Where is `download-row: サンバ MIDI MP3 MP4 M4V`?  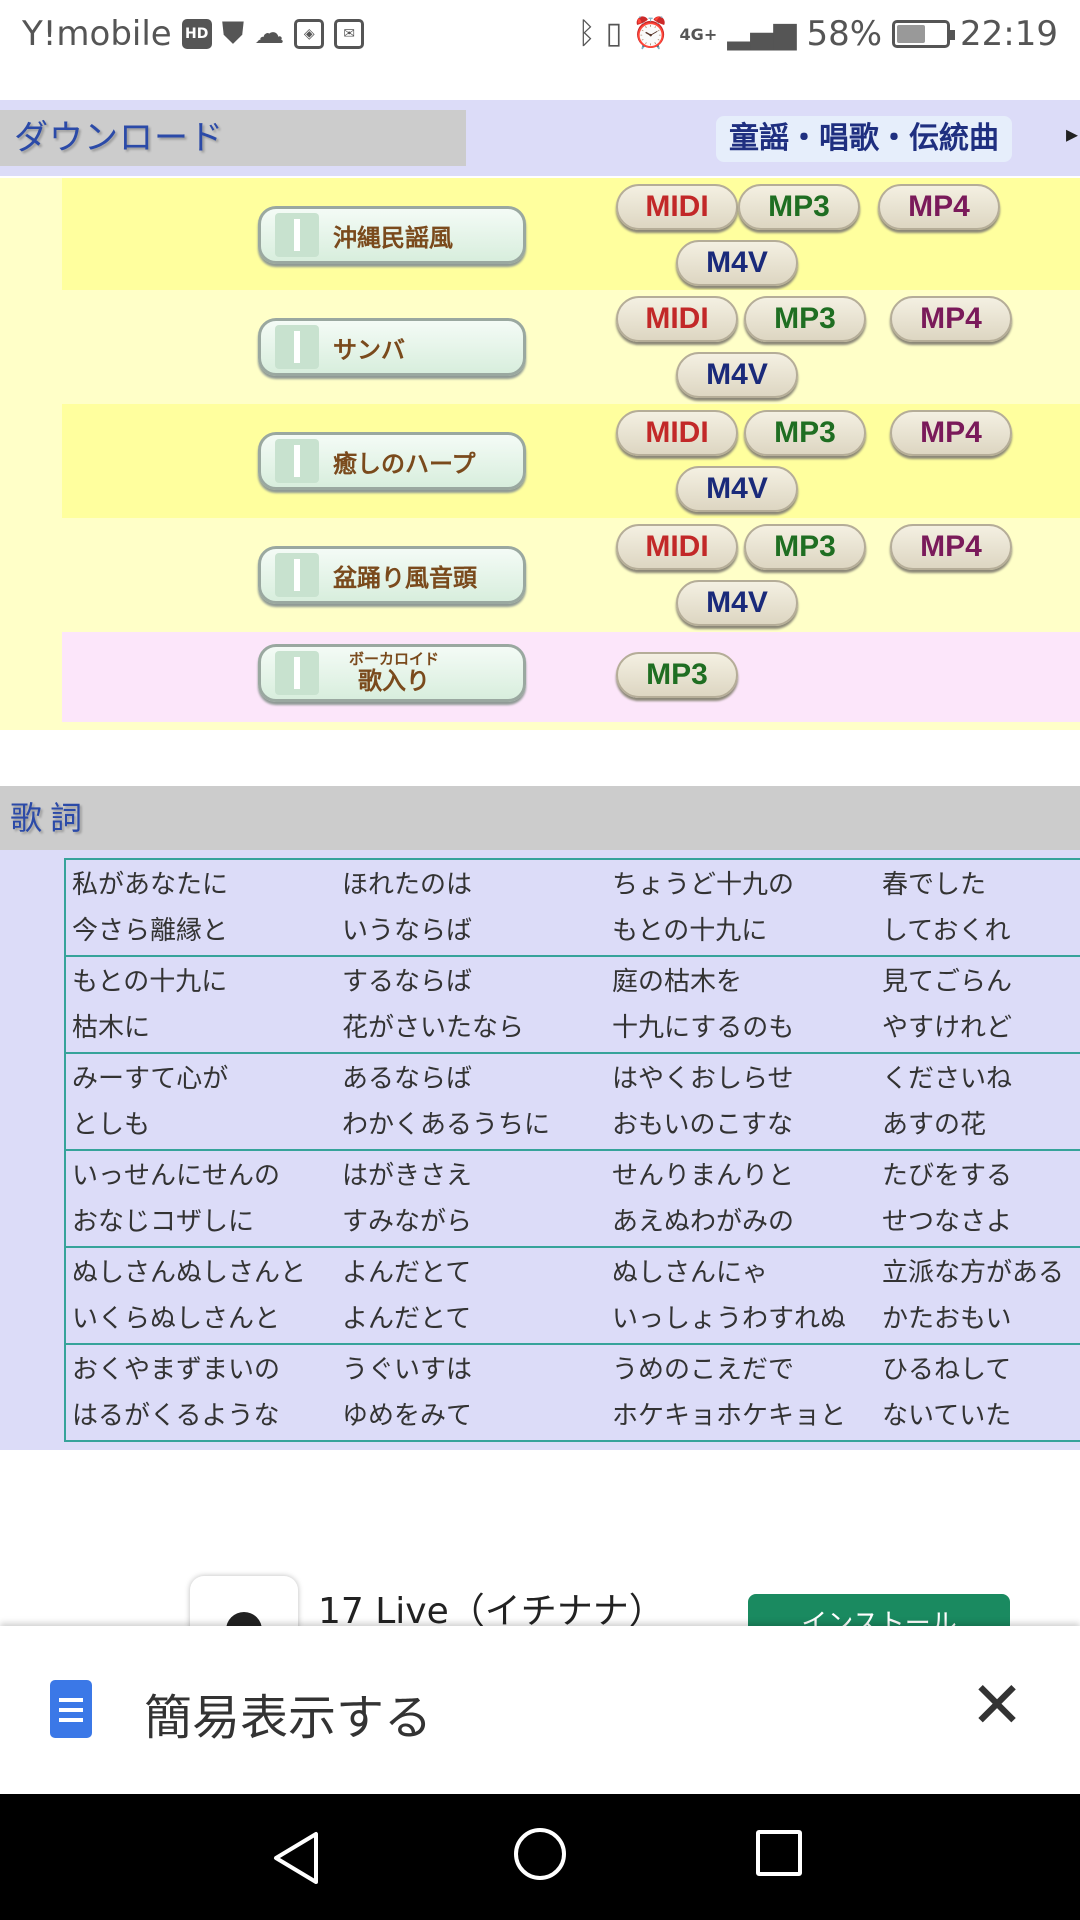 download-row: サンバ MIDI MP3 MP4 M4V is located at coordinates (571, 347).